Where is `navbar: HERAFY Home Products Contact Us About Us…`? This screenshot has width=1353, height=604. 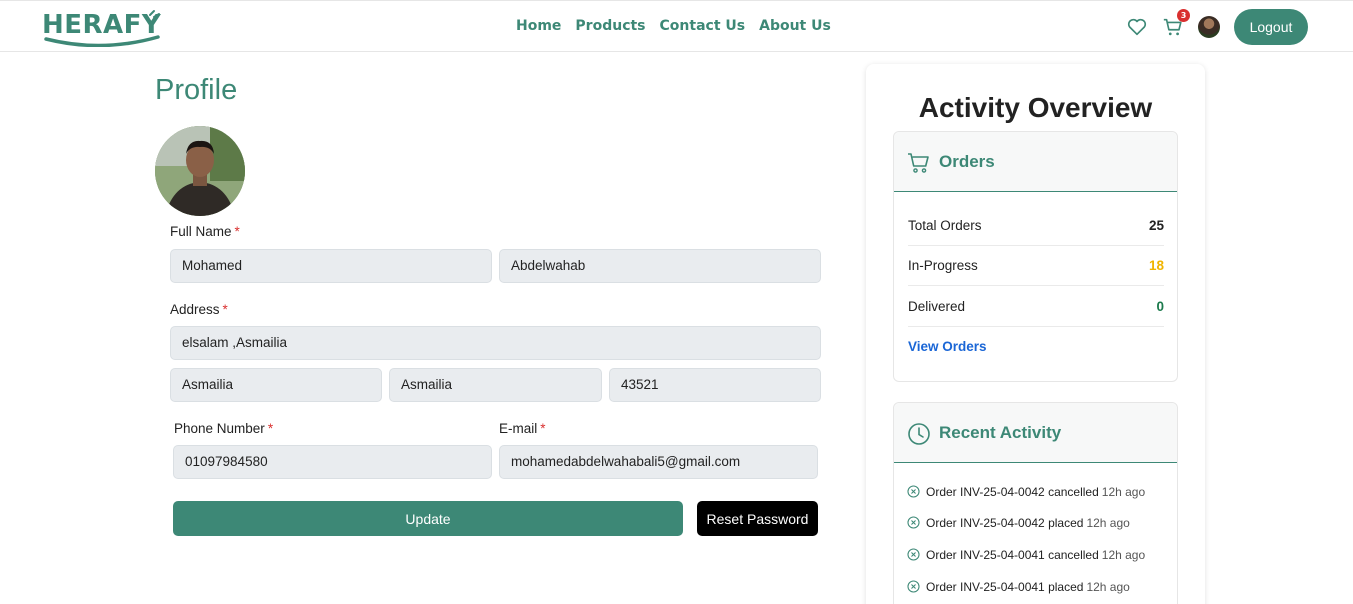
navbar: HERAFY Home Products Contact Us About Us… is located at coordinates (676, 26).